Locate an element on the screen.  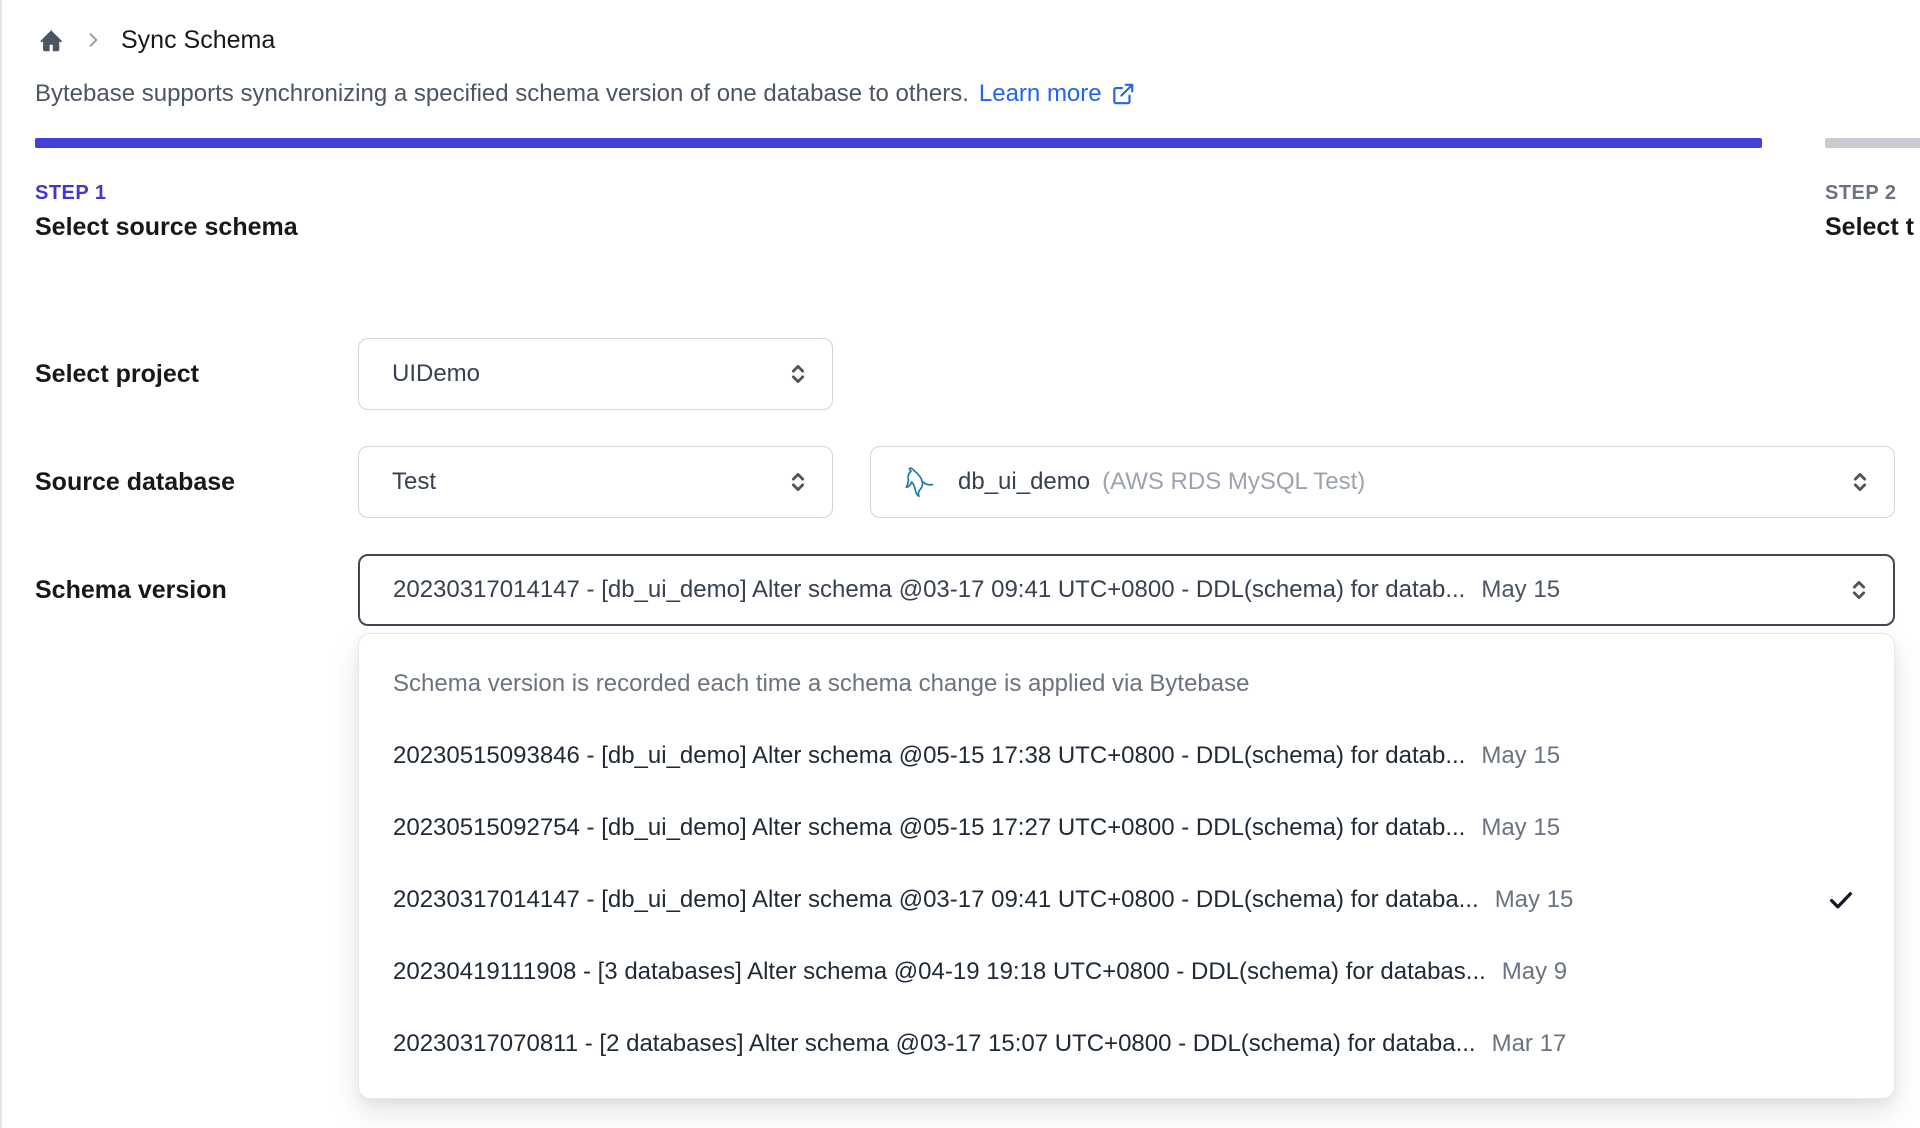
database-select: db_ui_demo (AWS RDS MySQL Test) is located at coordinates (1382, 482).